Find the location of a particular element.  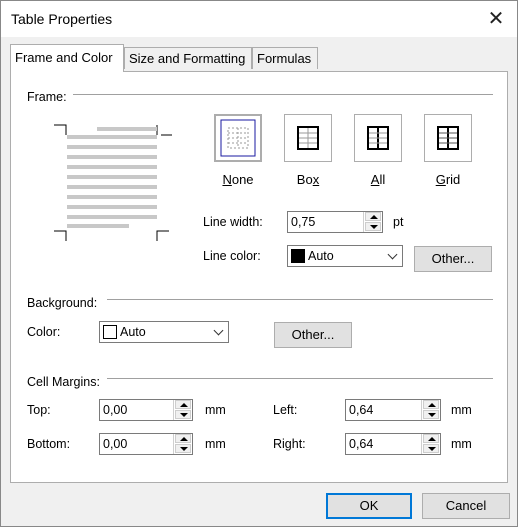

margin-bottom-spinbox: 0,00 is located at coordinates (146, 444).